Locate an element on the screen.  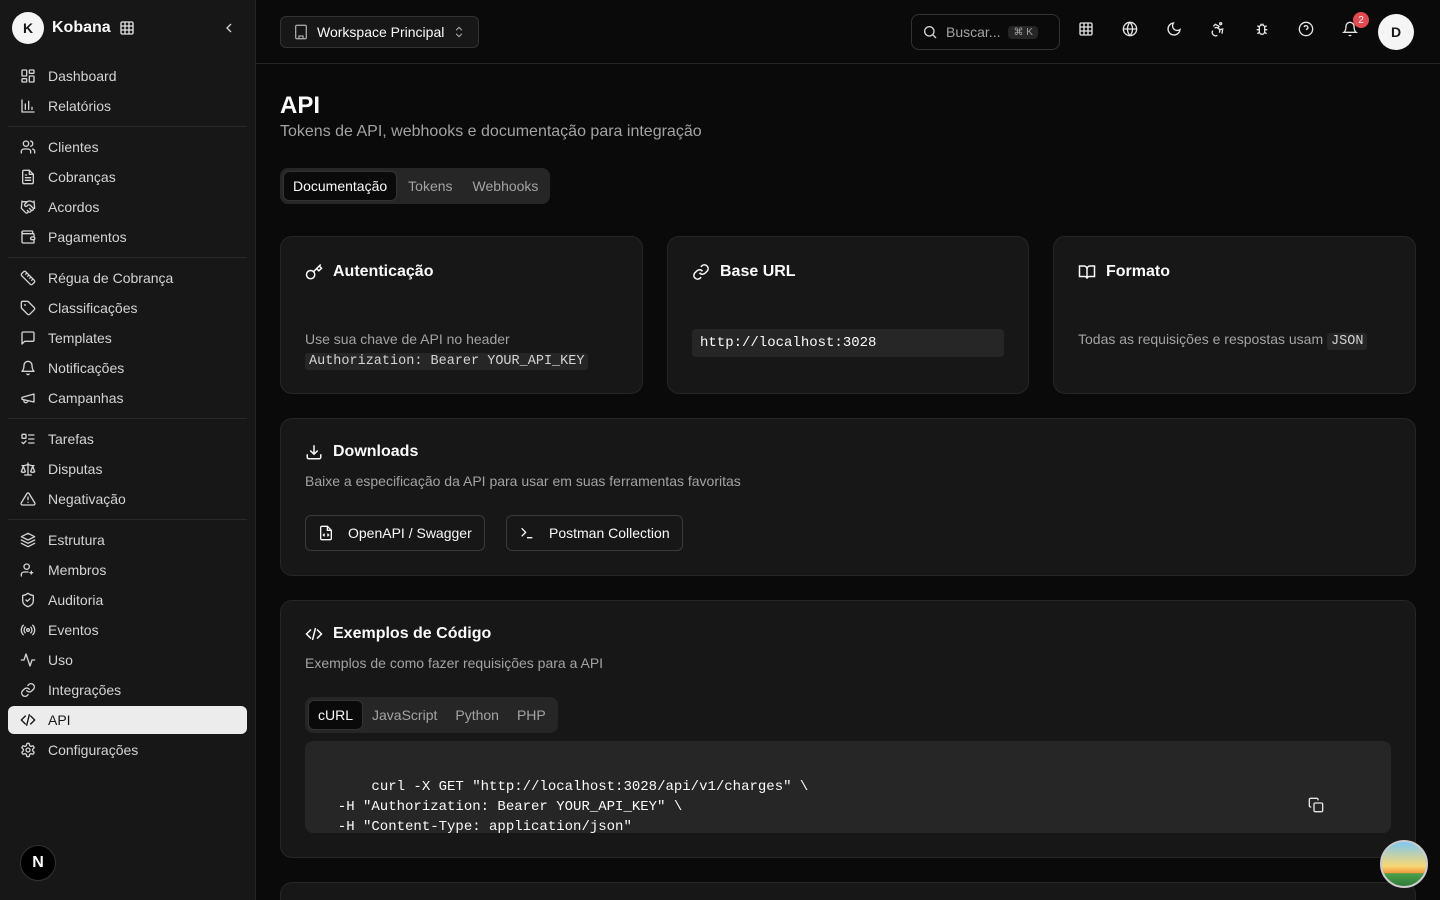
sidebar-item-label: API is located at coordinates (59, 720).